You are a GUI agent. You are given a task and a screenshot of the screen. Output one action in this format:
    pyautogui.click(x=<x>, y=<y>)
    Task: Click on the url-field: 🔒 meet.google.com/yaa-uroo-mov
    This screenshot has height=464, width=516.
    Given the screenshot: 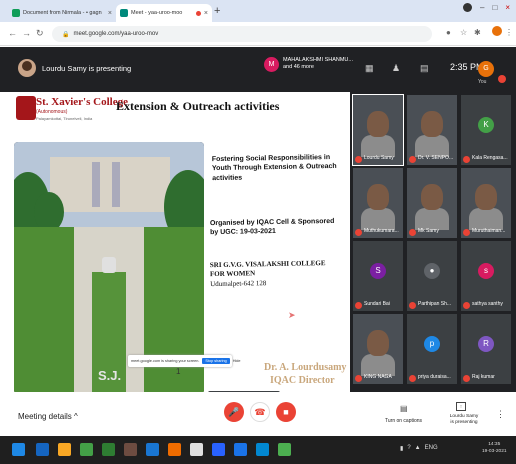 What is the action you would take?
    pyautogui.click(x=242, y=34)
    